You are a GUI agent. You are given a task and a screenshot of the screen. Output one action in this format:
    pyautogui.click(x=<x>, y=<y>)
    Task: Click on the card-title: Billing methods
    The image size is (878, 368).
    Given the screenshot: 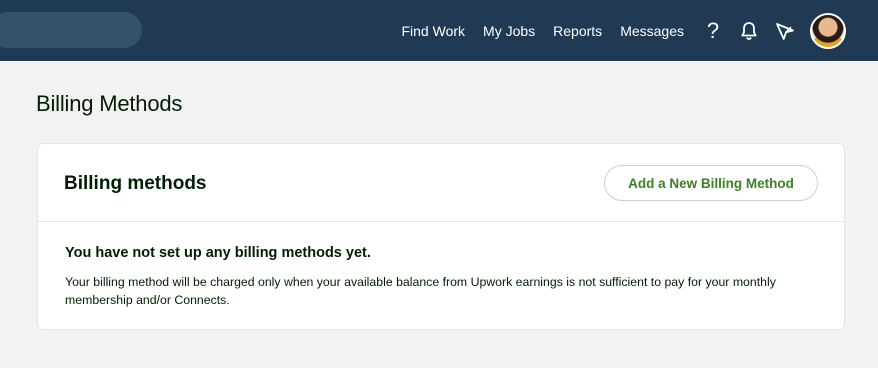 What is the action you would take?
    pyautogui.click(x=135, y=183)
    